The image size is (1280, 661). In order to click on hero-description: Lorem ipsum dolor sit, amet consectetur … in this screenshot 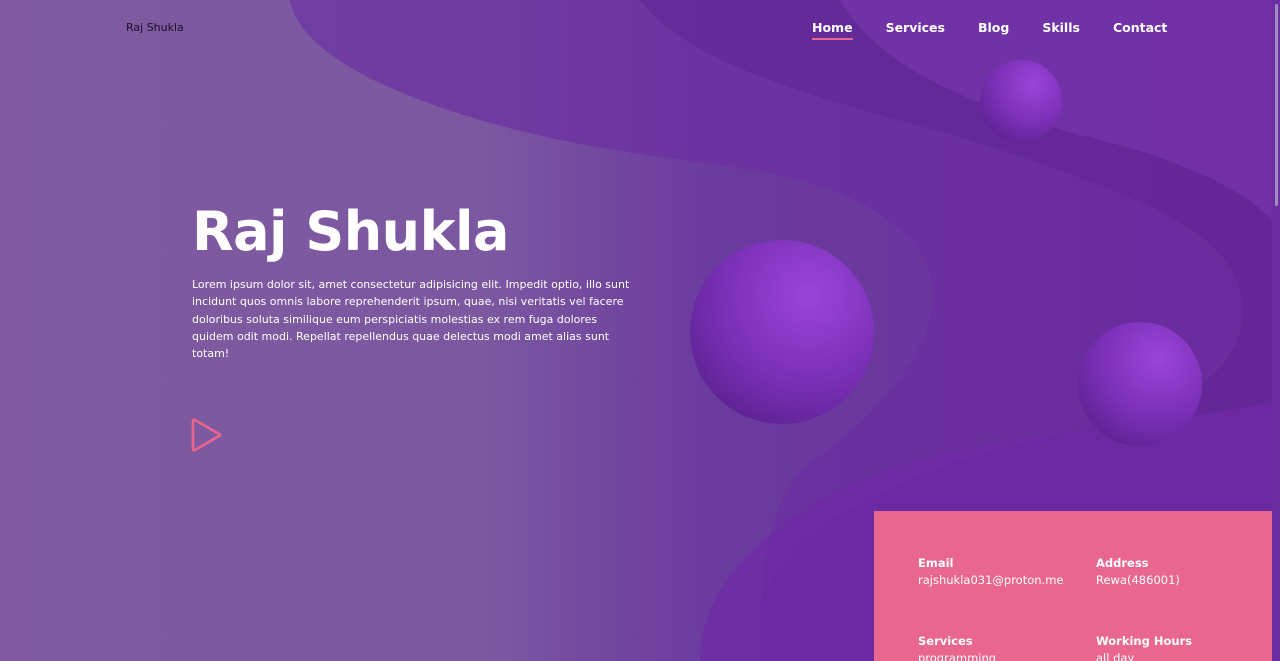, I will do `click(411, 319)`.